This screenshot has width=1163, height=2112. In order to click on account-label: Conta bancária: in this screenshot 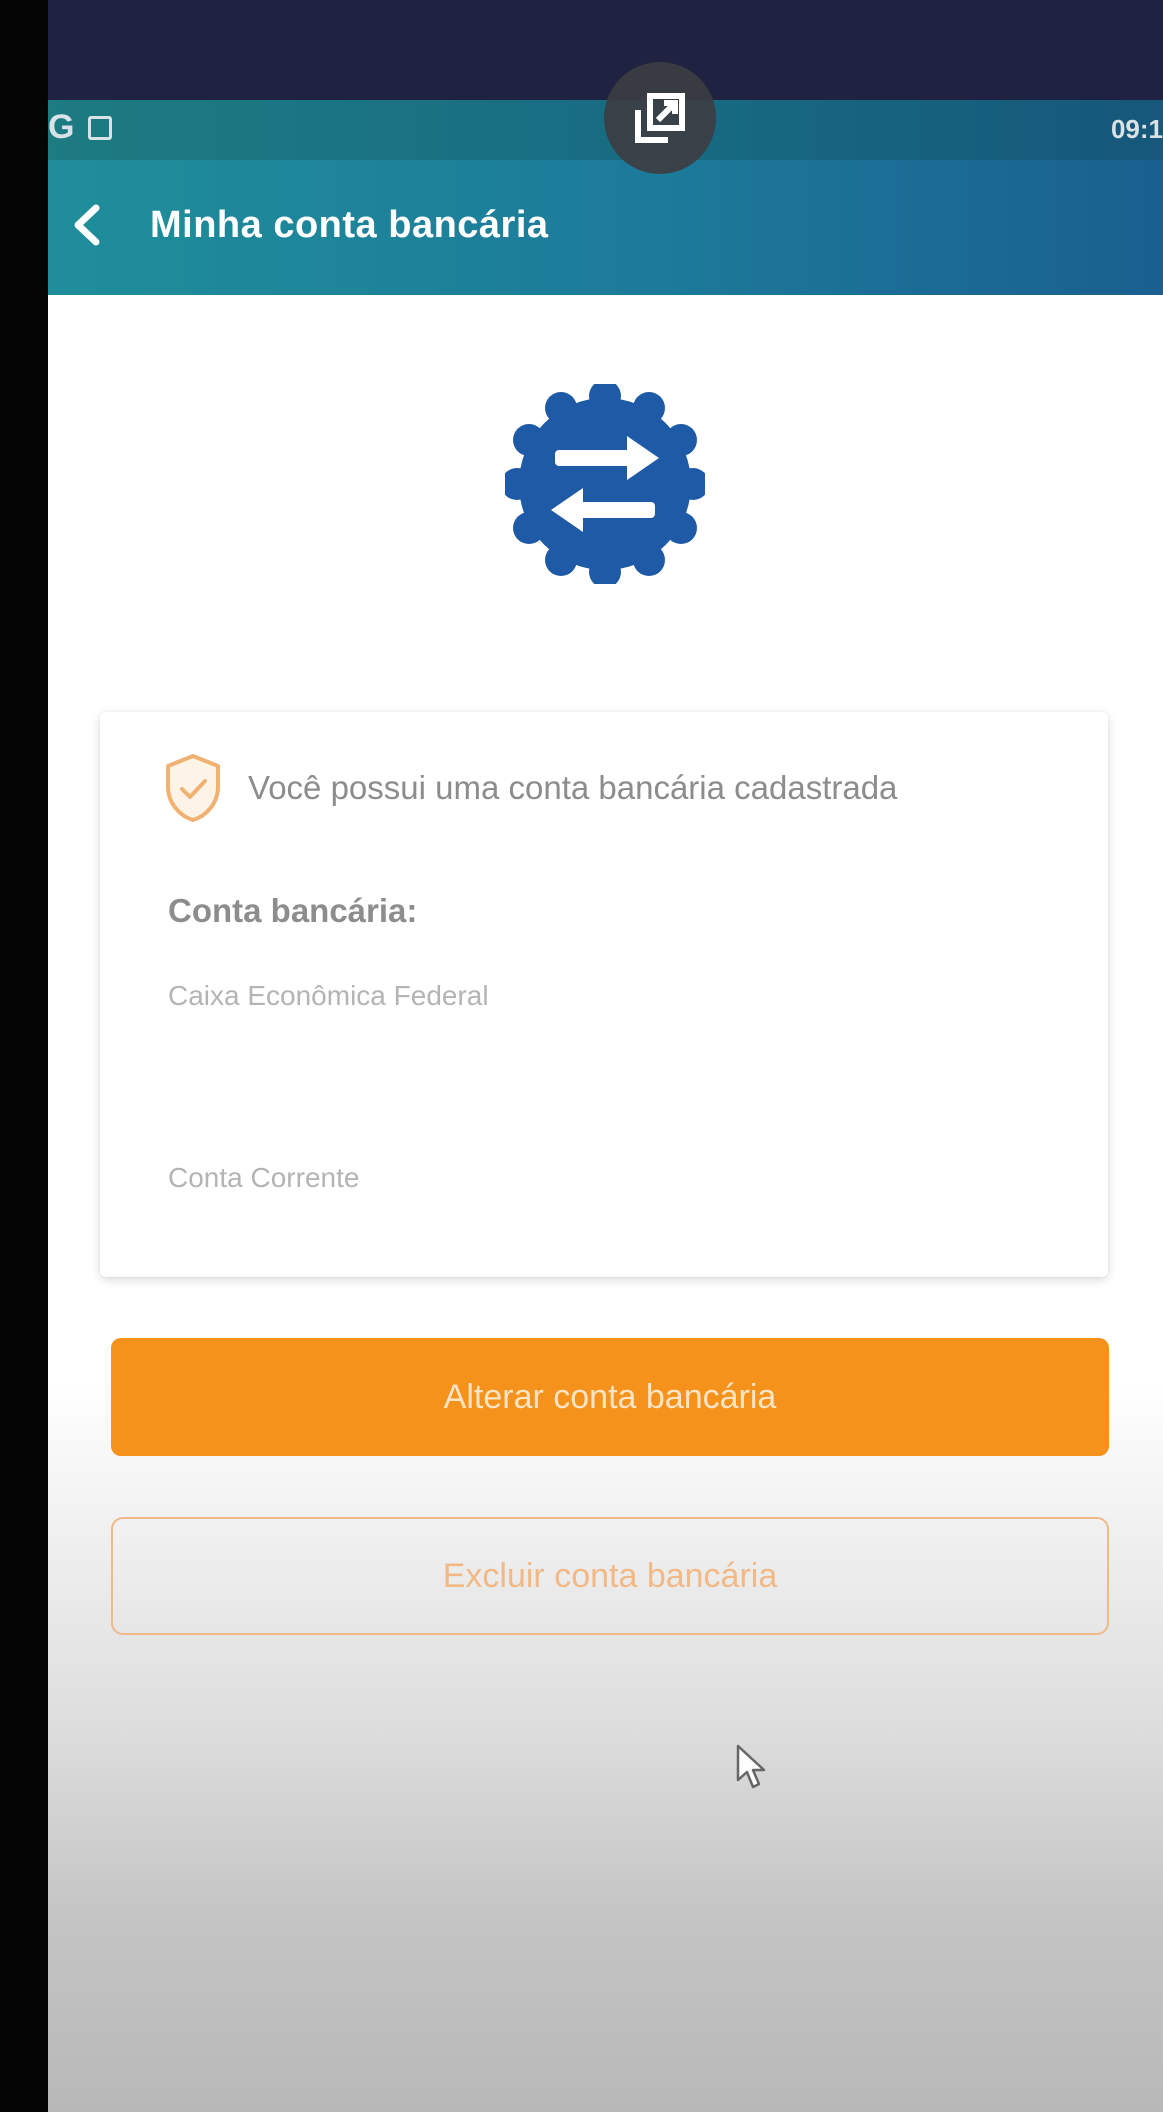, I will do `click(293, 910)`.